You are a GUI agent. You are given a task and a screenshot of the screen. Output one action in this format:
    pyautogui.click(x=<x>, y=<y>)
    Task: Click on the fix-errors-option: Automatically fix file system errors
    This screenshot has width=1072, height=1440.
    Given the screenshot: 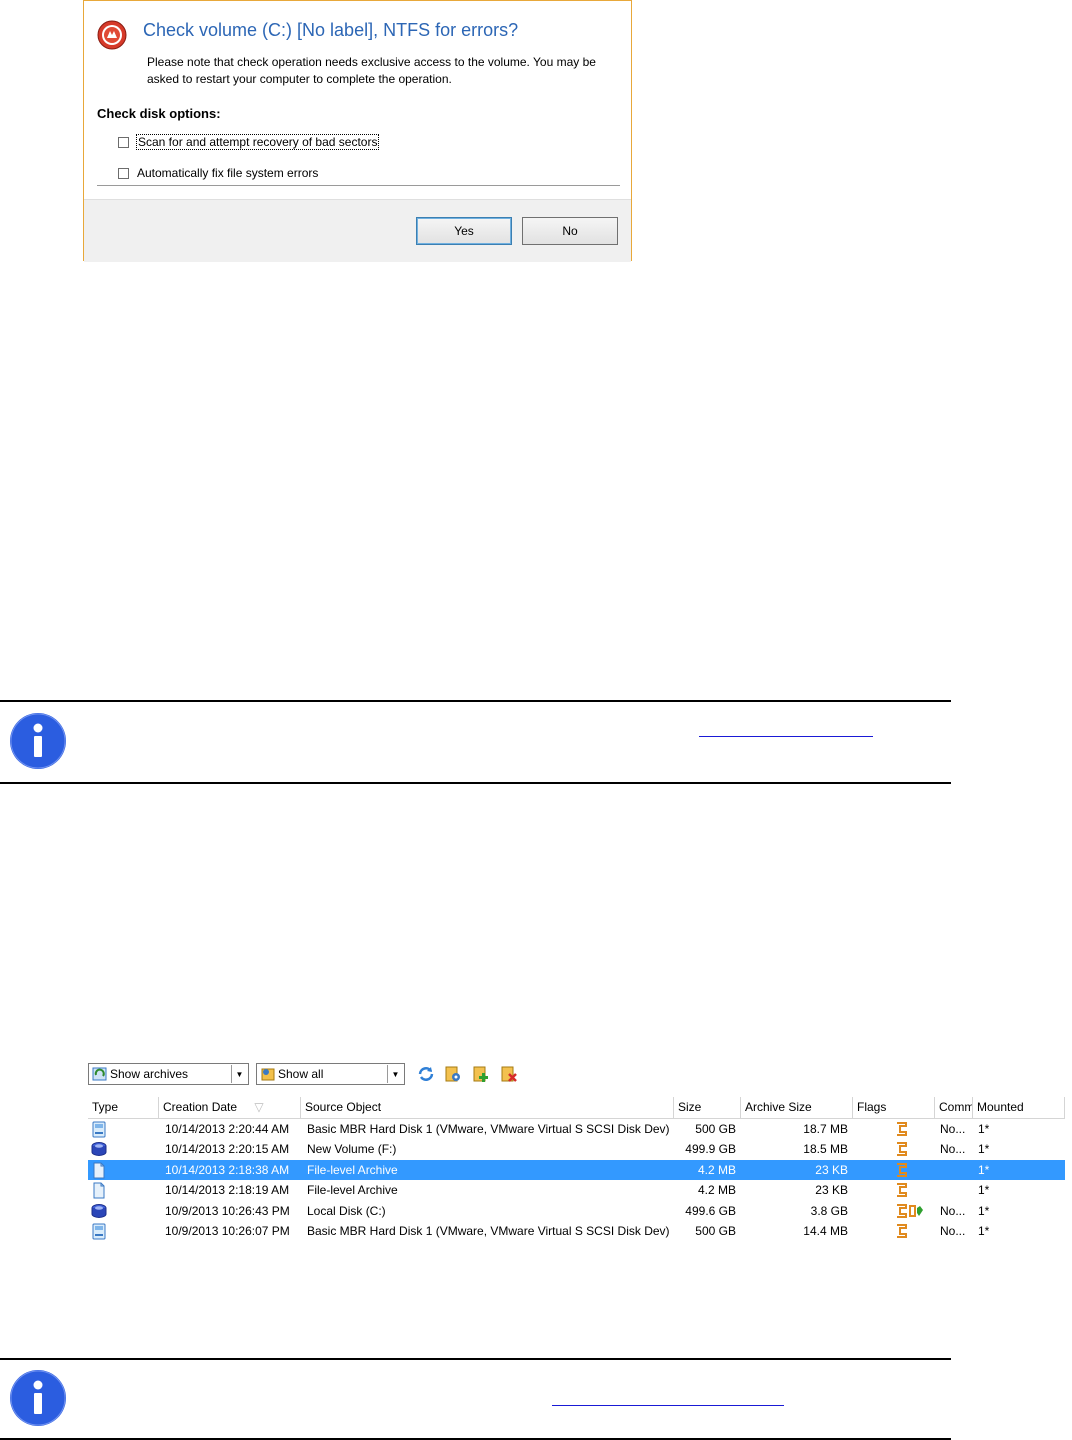 What is the action you would take?
    pyautogui.click(x=218, y=173)
    